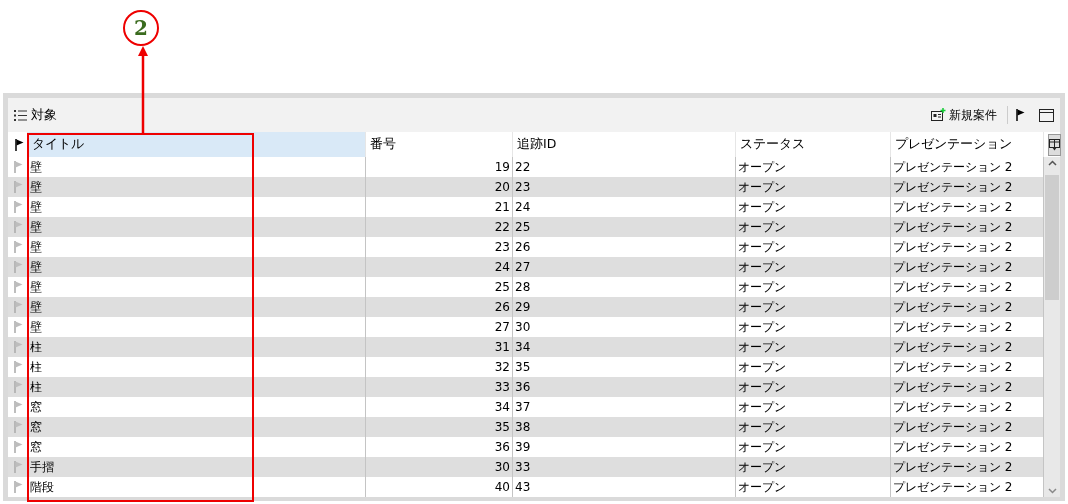 Image resolution: width=1068 pixels, height=504 pixels. What do you see at coordinates (439, 487) in the screenshot?
I see `table-cell: 40` at bounding box center [439, 487].